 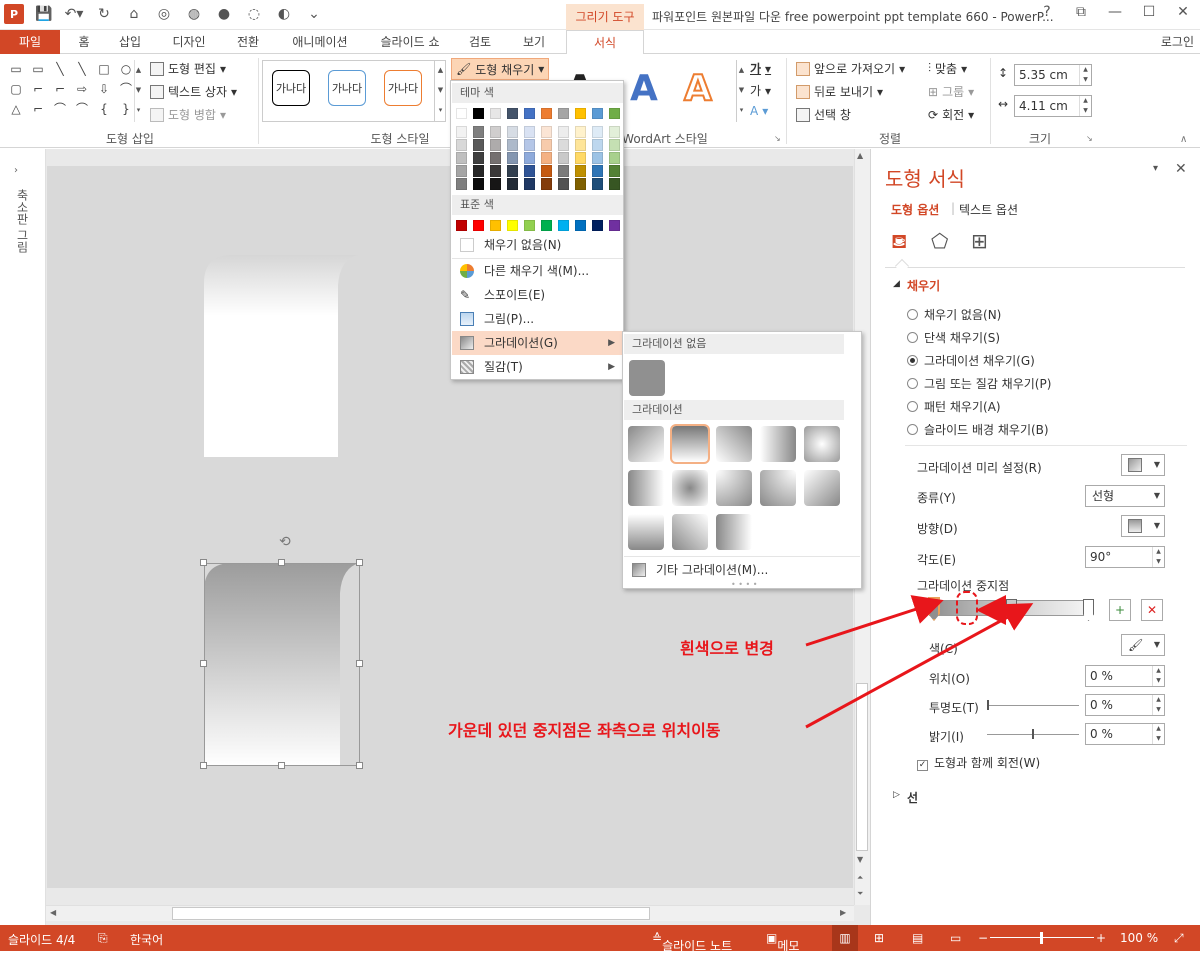 What do you see at coordinates (534, 42) in the screenshot?
I see `tab-view: 보기` at bounding box center [534, 42].